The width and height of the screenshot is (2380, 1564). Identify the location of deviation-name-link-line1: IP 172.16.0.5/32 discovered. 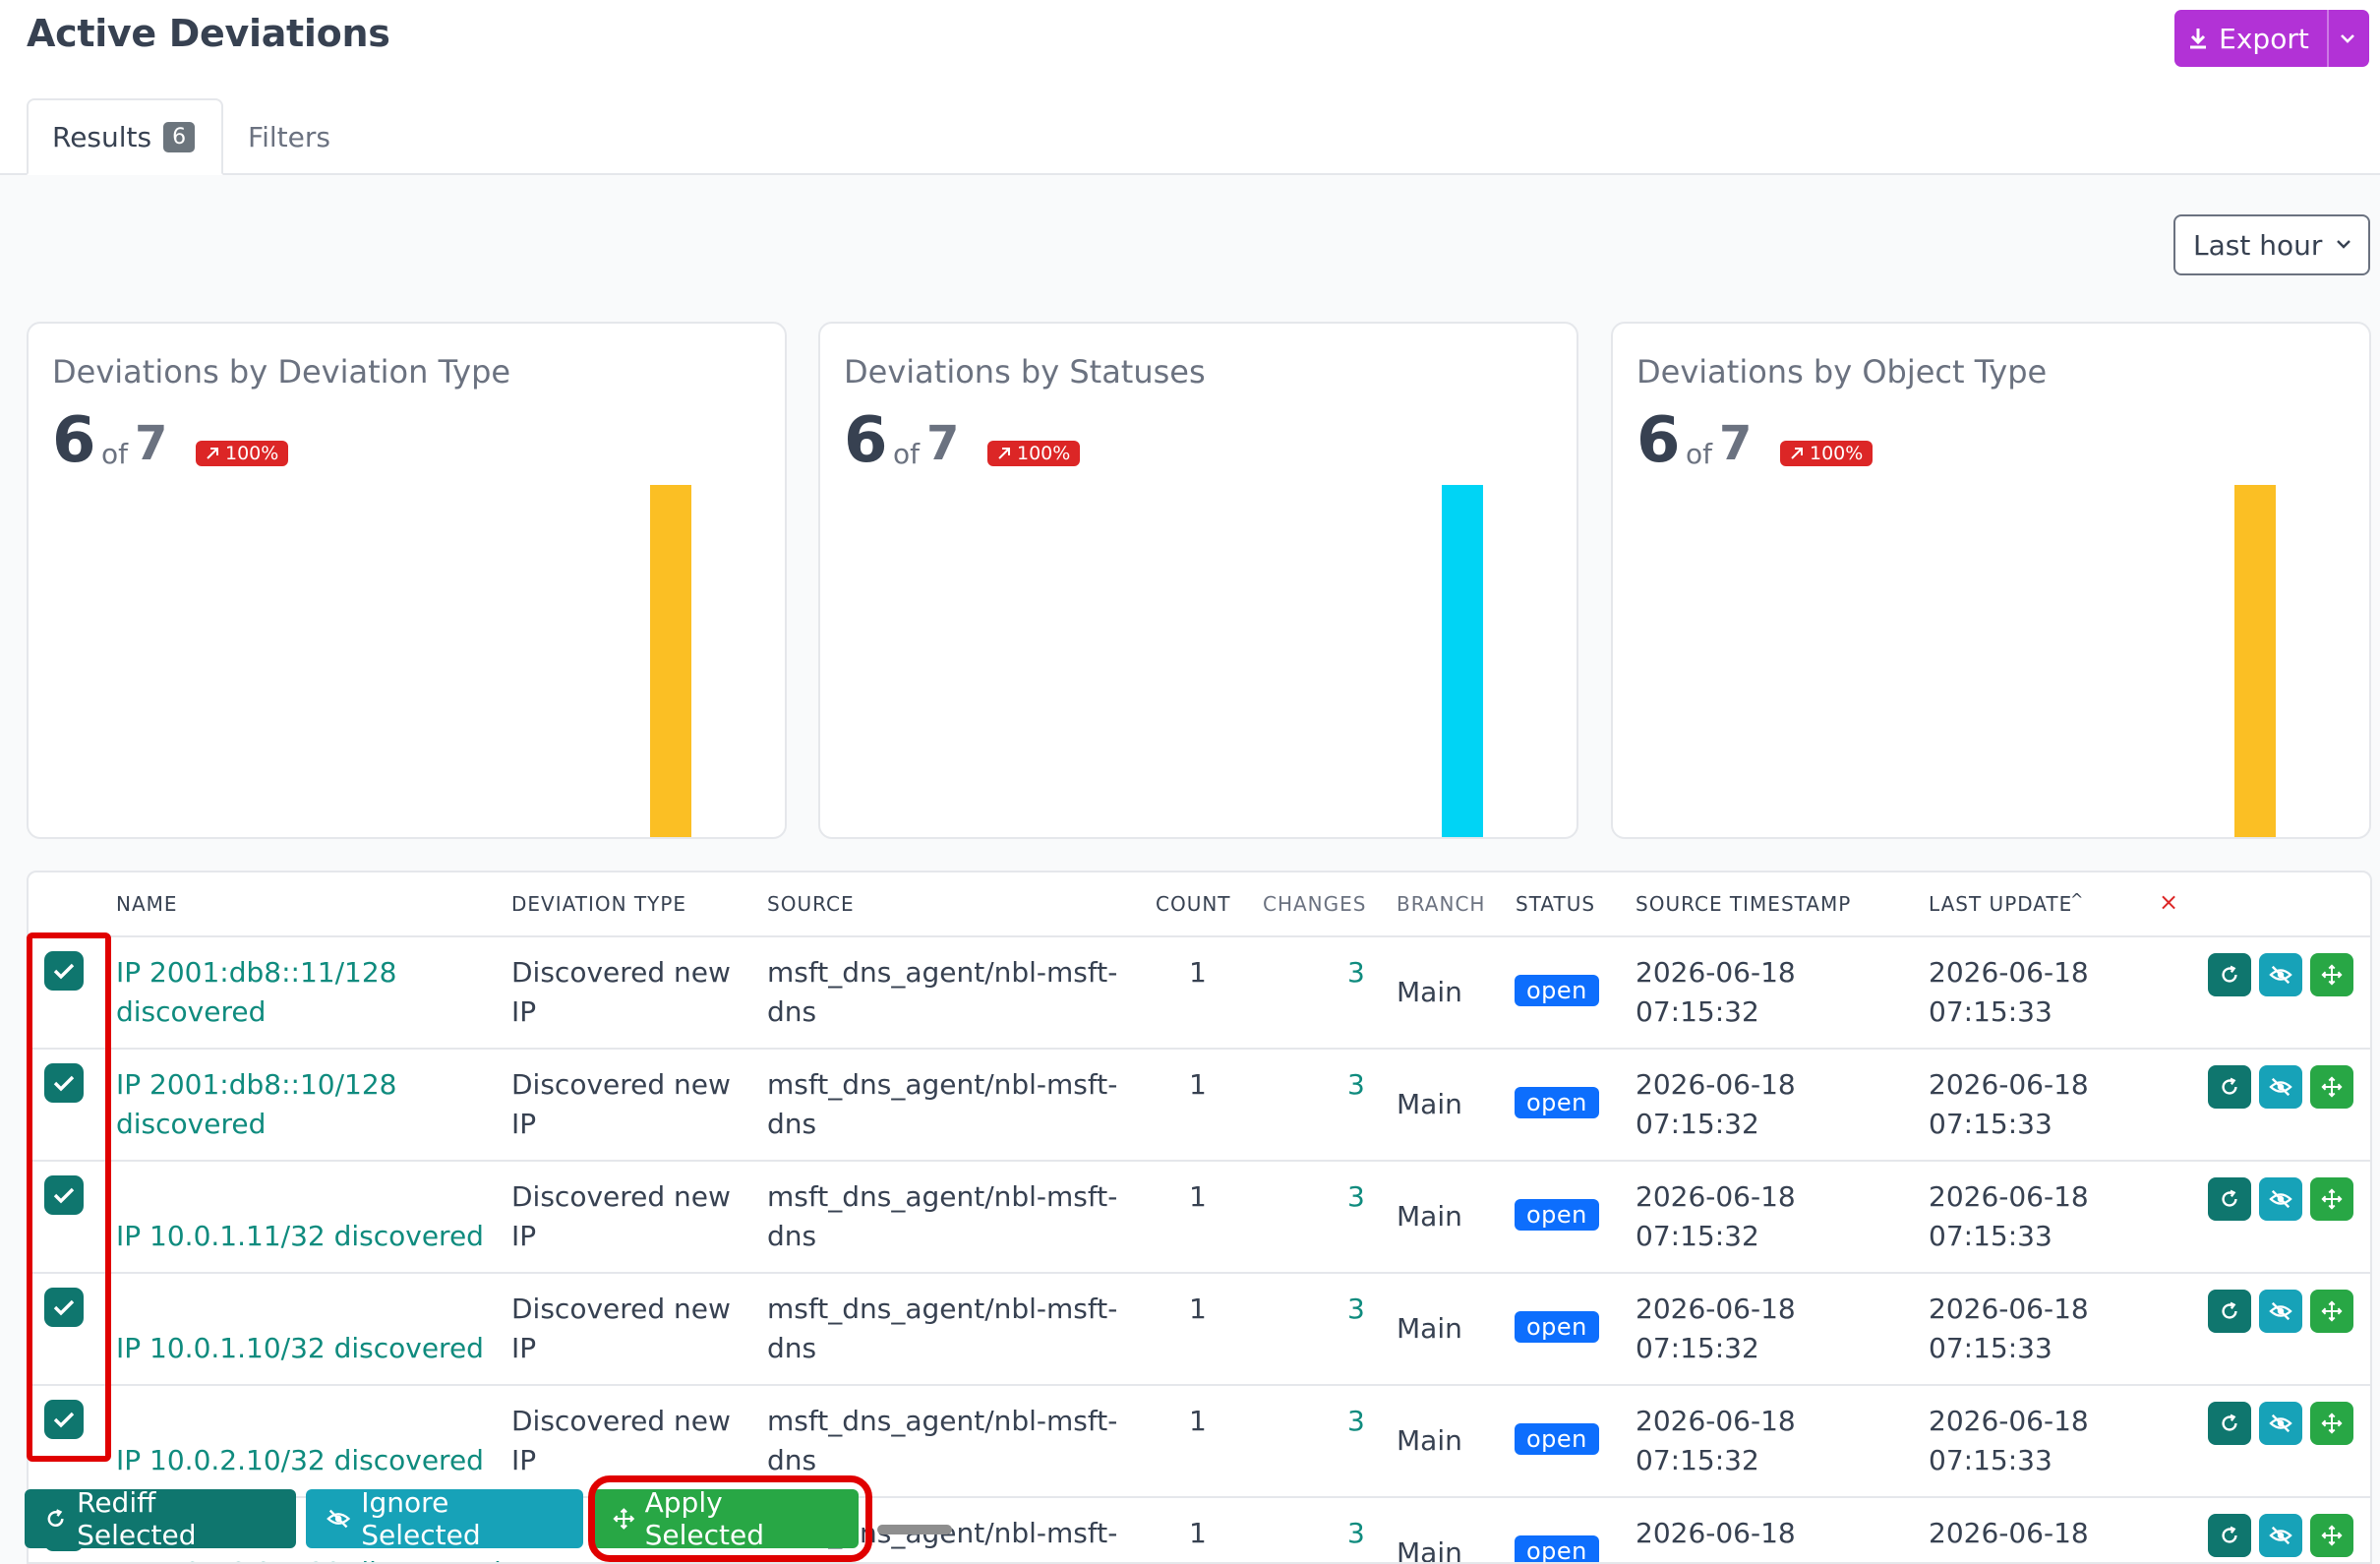
(309, 1557).